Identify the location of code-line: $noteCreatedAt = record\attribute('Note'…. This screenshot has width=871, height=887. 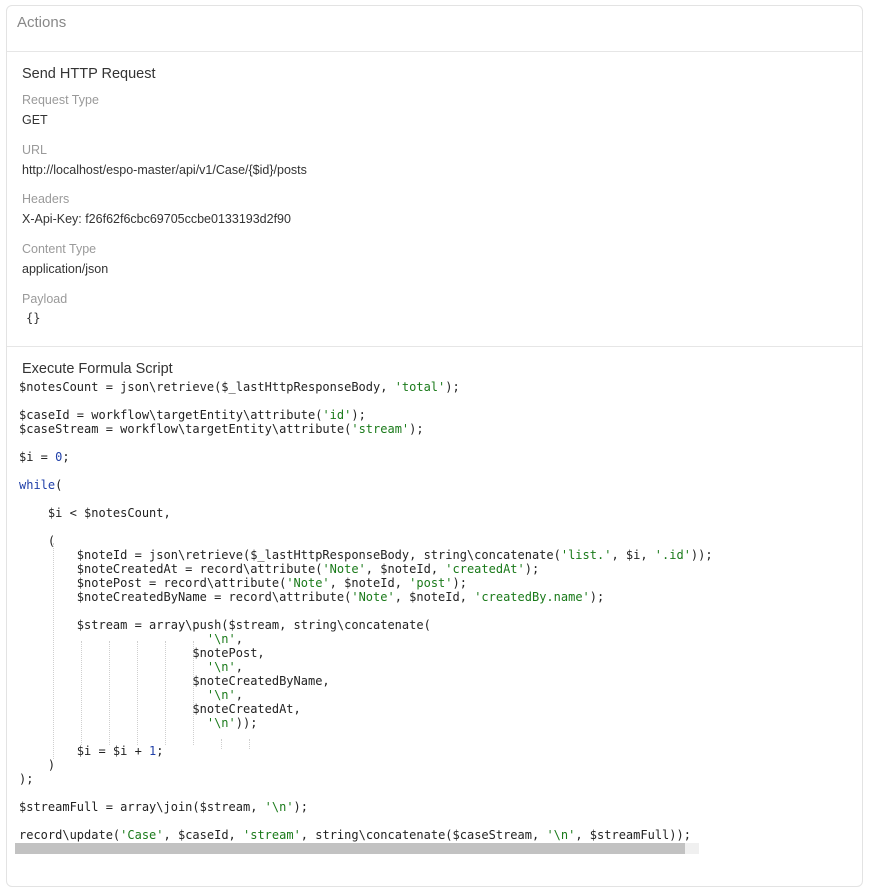
(279, 569).